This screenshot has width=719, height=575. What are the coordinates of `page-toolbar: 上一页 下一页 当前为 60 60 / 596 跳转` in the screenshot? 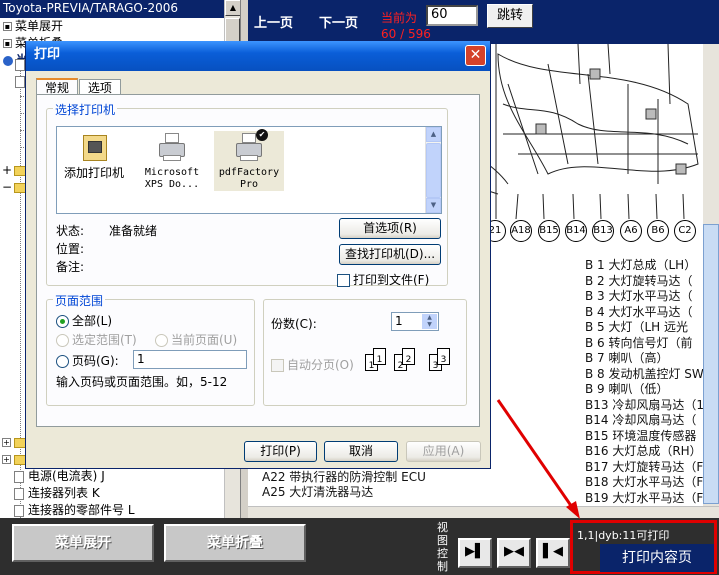 It's located at (483, 22).